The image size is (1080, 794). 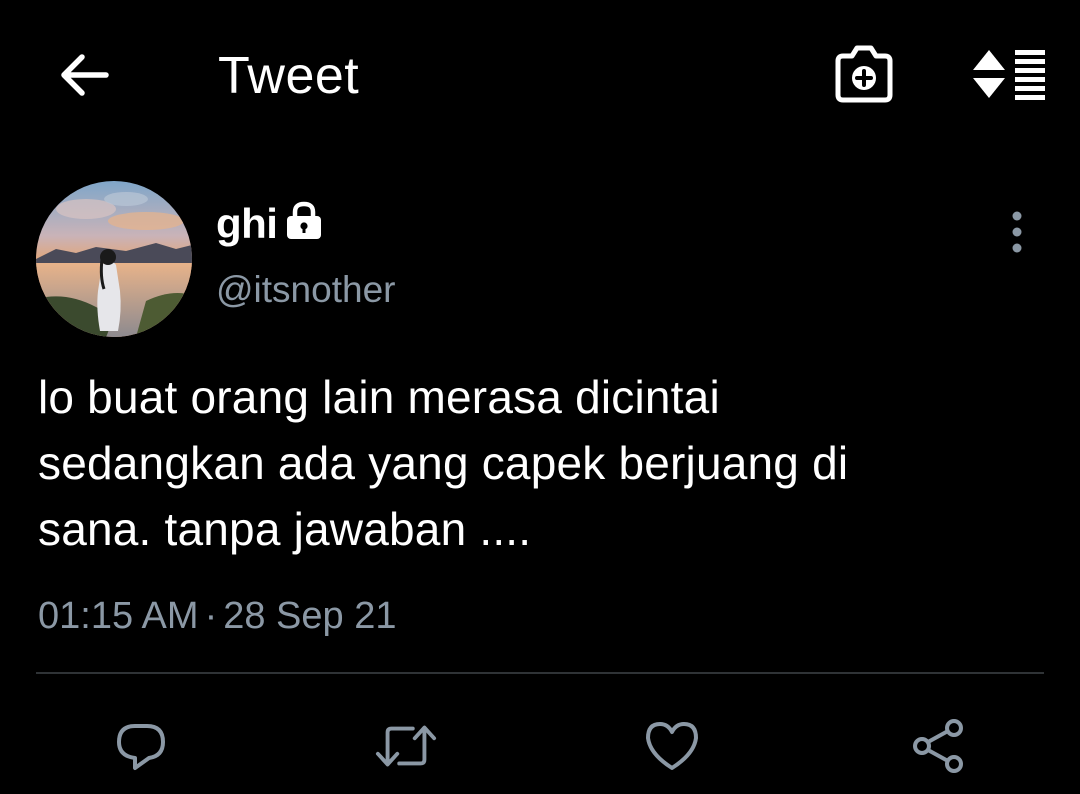 I want to click on camera-add-icon, so click(x=864, y=74).